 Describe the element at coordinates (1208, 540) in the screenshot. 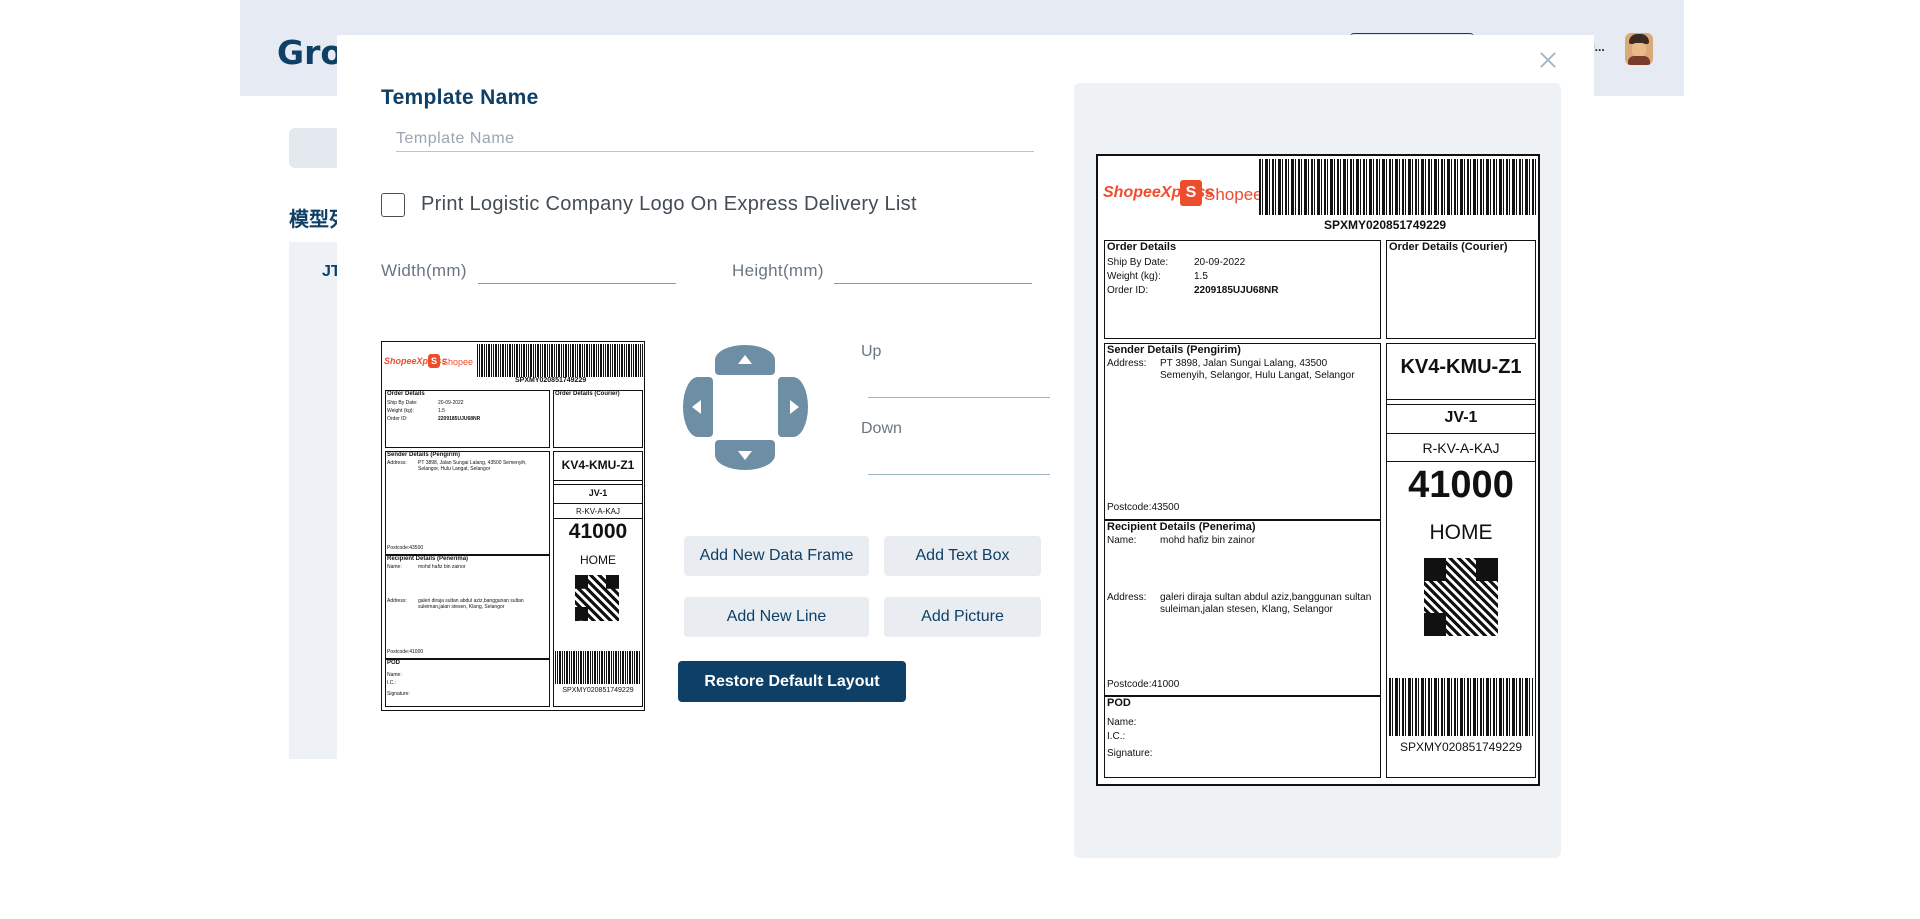

I see `preview-recipient-name: mohd hafiz bin zainor` at that location.